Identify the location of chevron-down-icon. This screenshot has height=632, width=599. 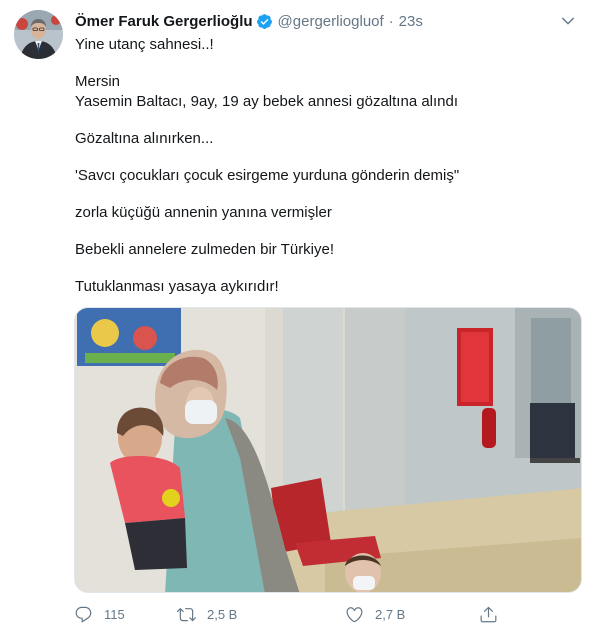
(568, 21).